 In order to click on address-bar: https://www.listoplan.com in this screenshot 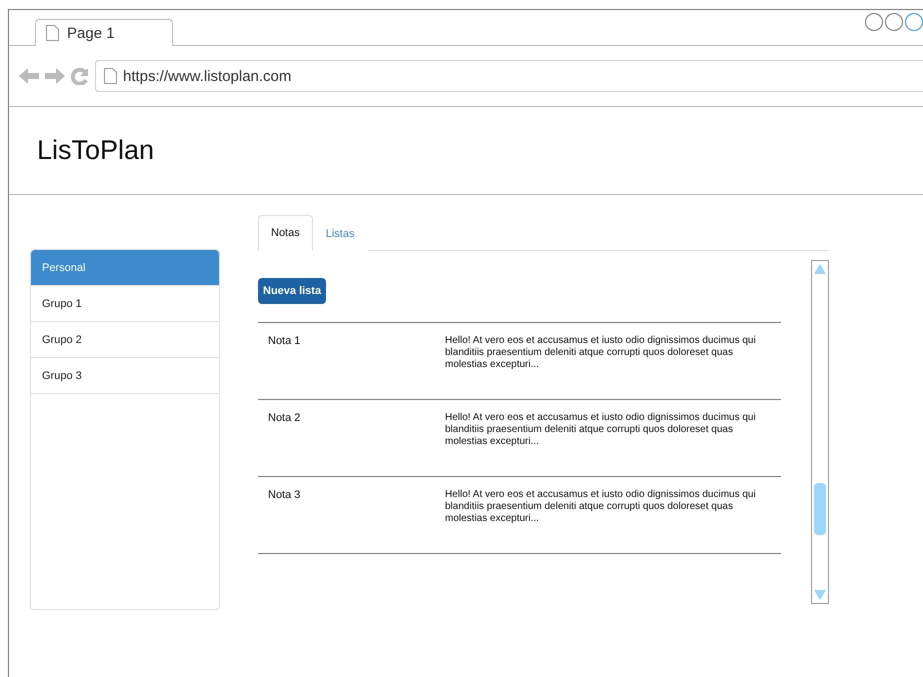, I will do `click(509, 76)`.